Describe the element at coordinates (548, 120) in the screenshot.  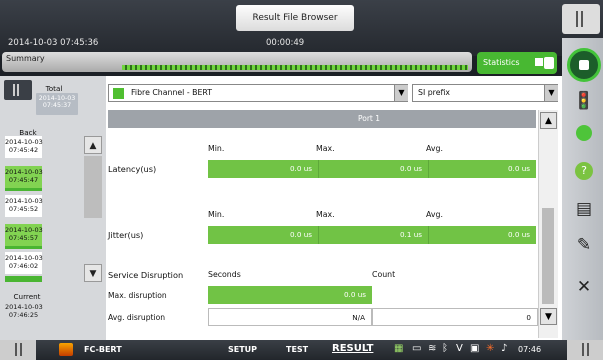
I see `results-scroll-up-button: ▲` at that location.